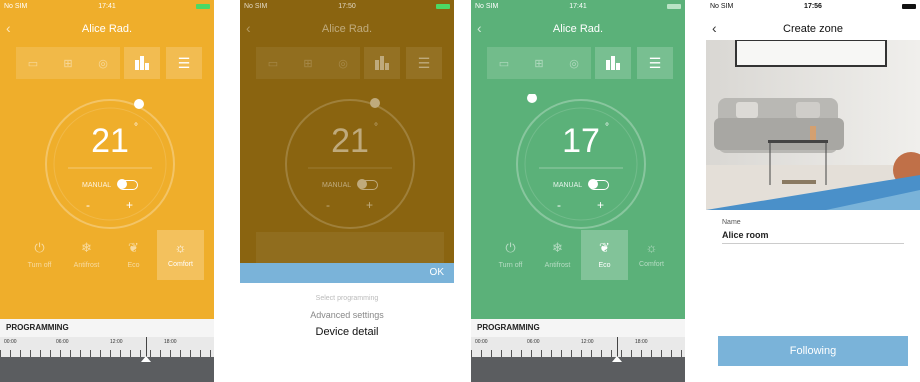  What do you see at coordinates (347, 298) in the screenshot?
I see `option-select-programming: Select programming` at bounding box center [347, 298].